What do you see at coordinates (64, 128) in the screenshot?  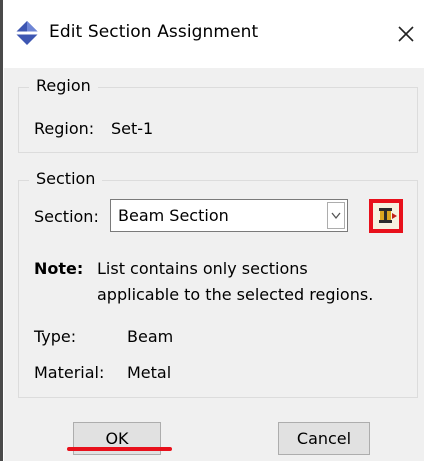 I see `region-label: Region:` at bounding box center [64, 128].